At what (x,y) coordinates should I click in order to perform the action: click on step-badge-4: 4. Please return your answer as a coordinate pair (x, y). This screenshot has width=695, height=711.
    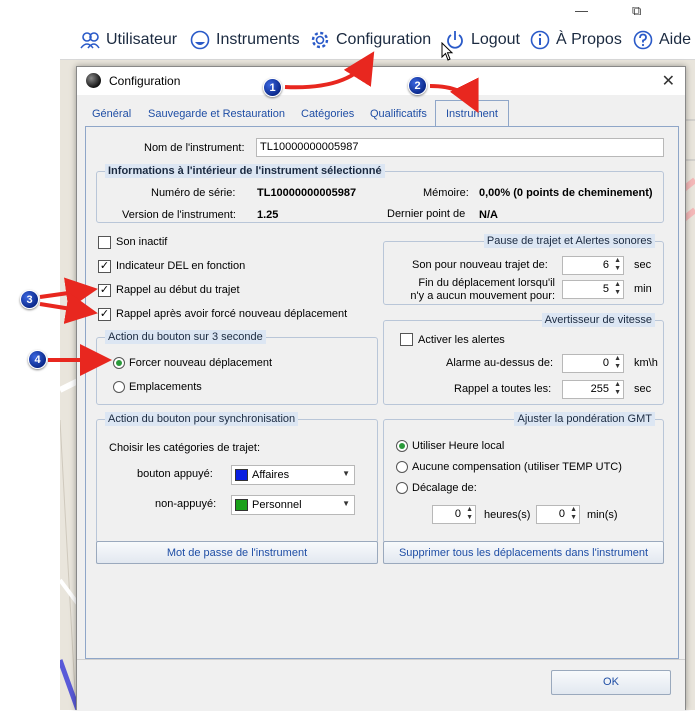
    Looking at the image, I should click on (37, 359).